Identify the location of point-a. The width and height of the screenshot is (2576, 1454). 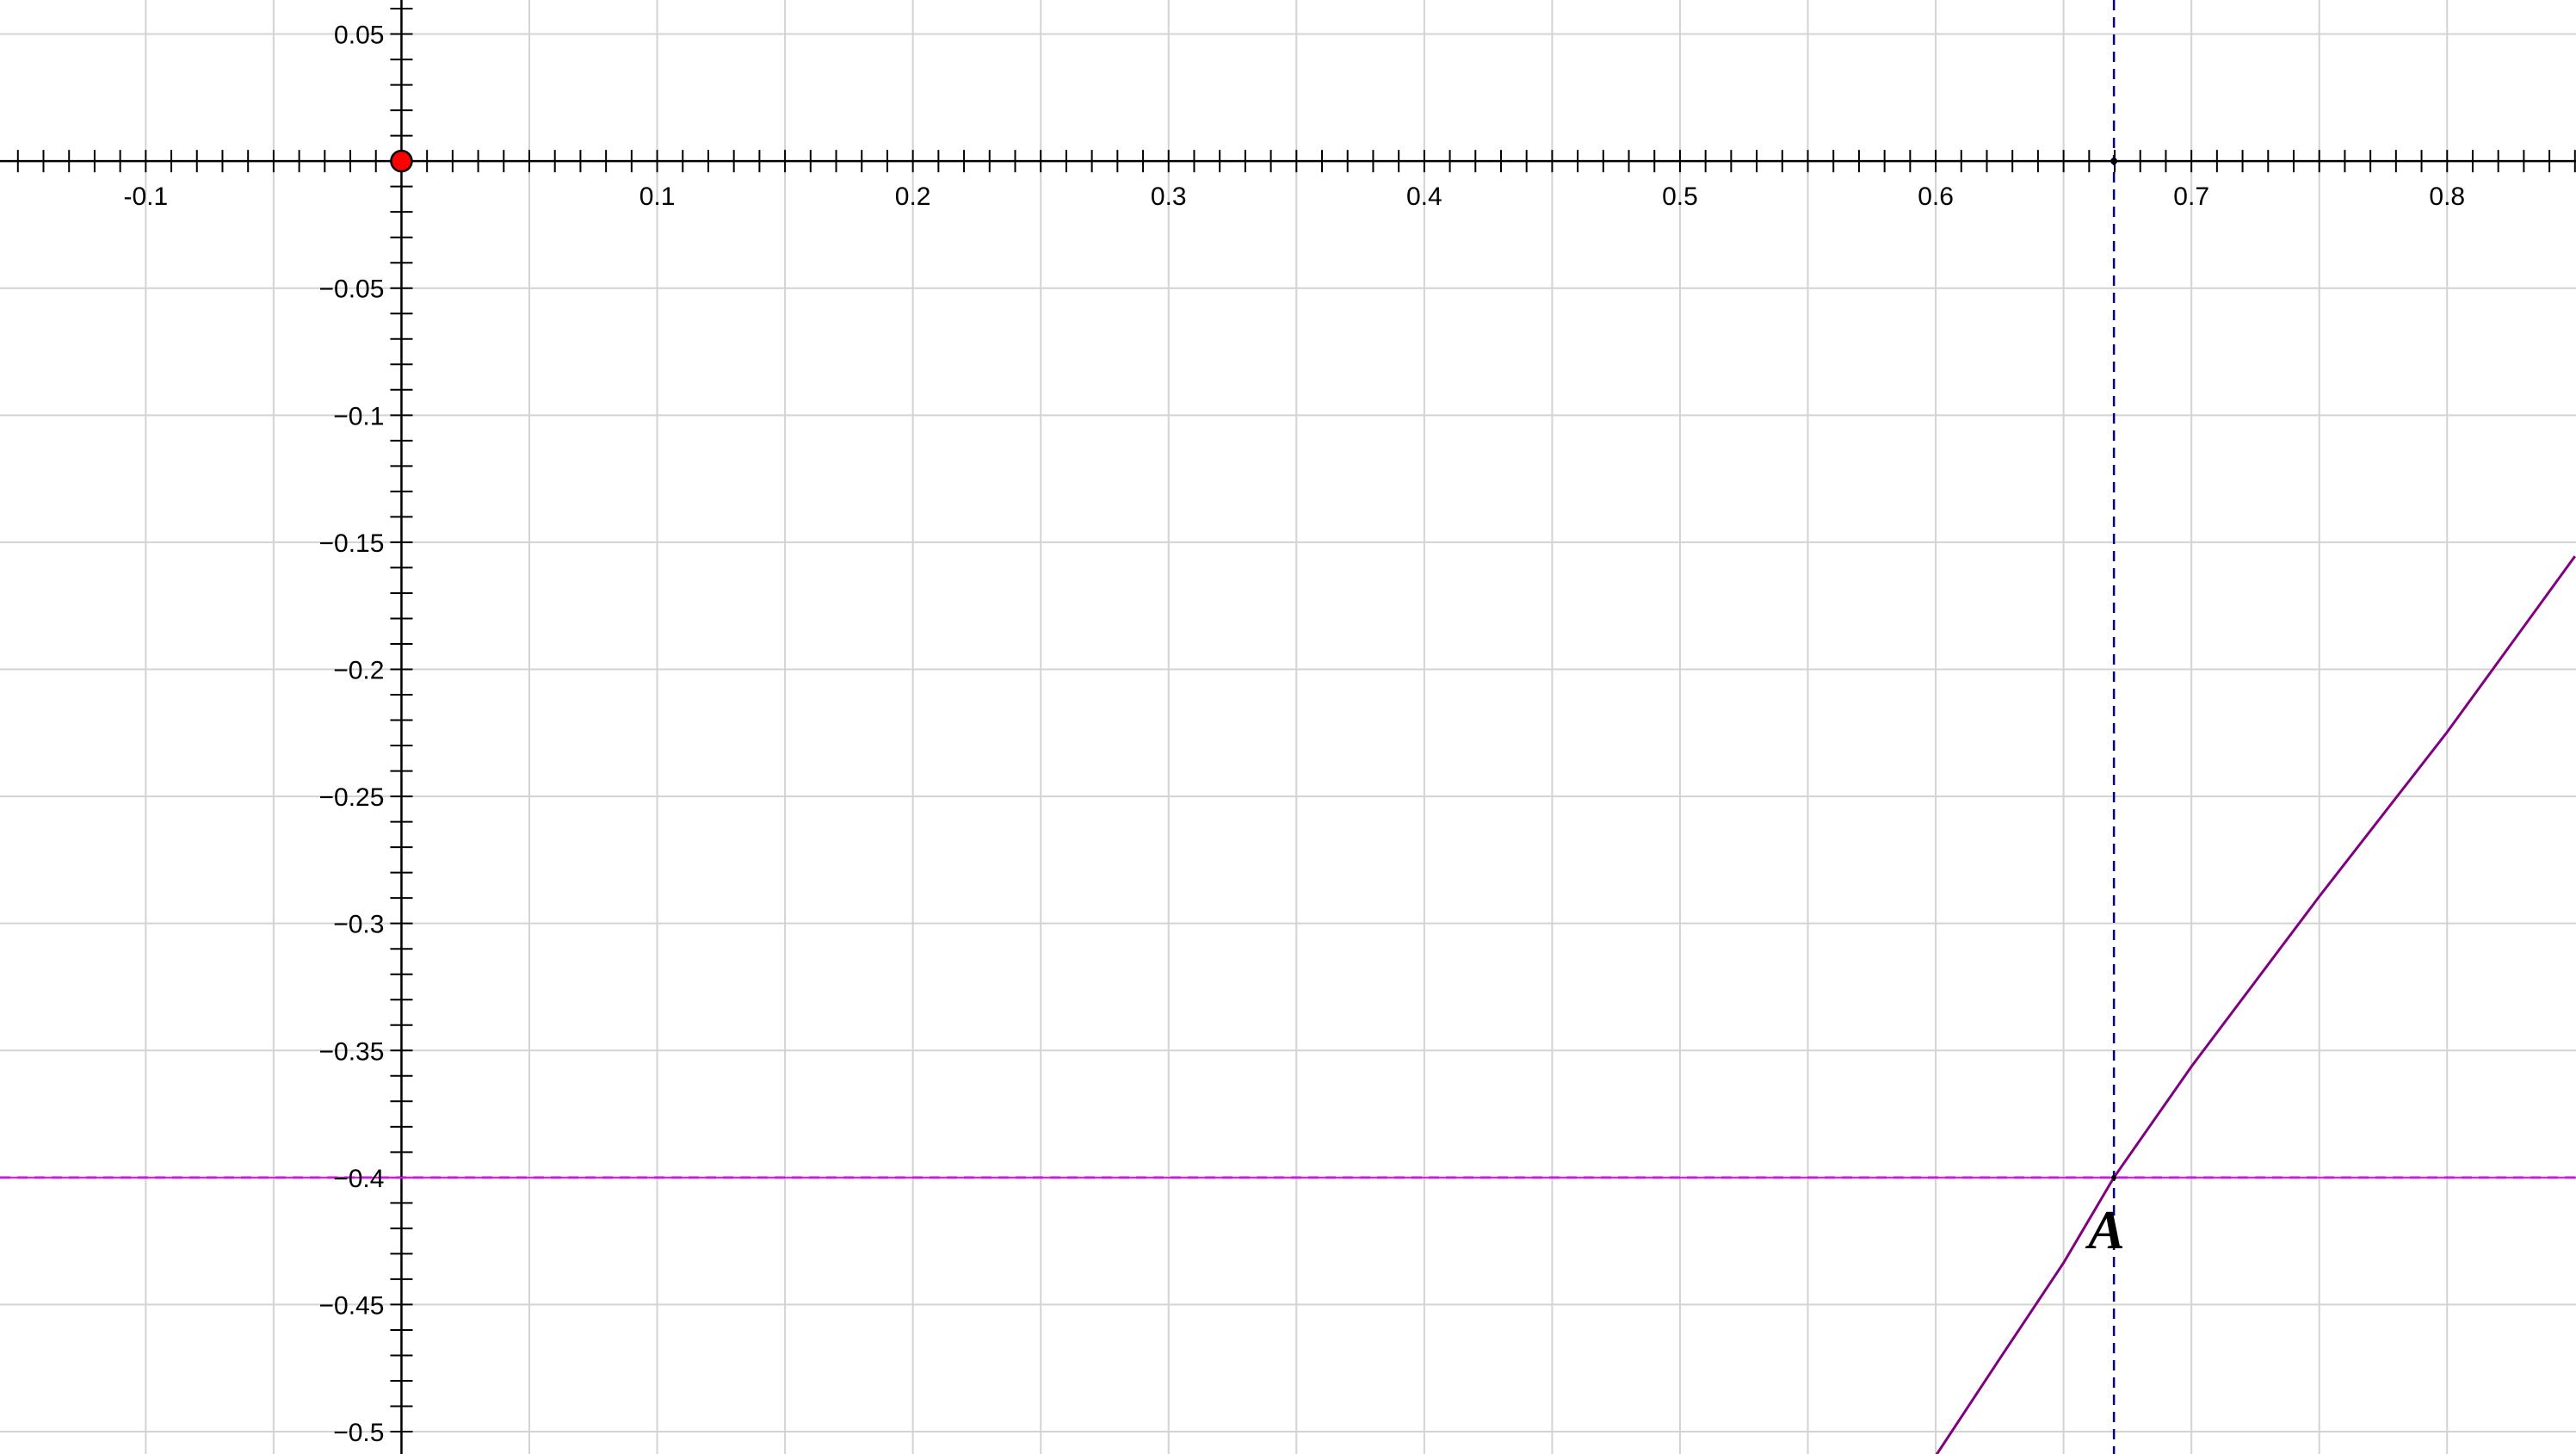
(2114, 1177).